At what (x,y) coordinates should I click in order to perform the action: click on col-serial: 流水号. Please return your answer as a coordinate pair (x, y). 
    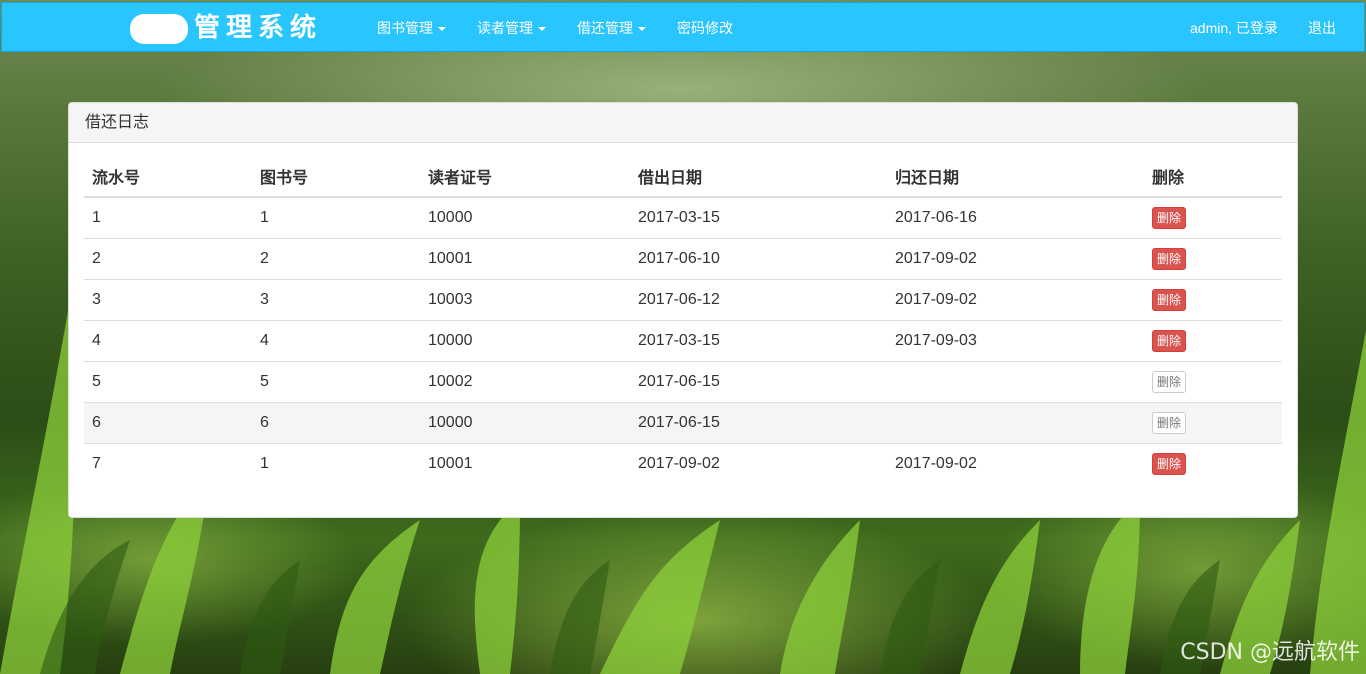
    Looking at the image, I should click on (168, 177).